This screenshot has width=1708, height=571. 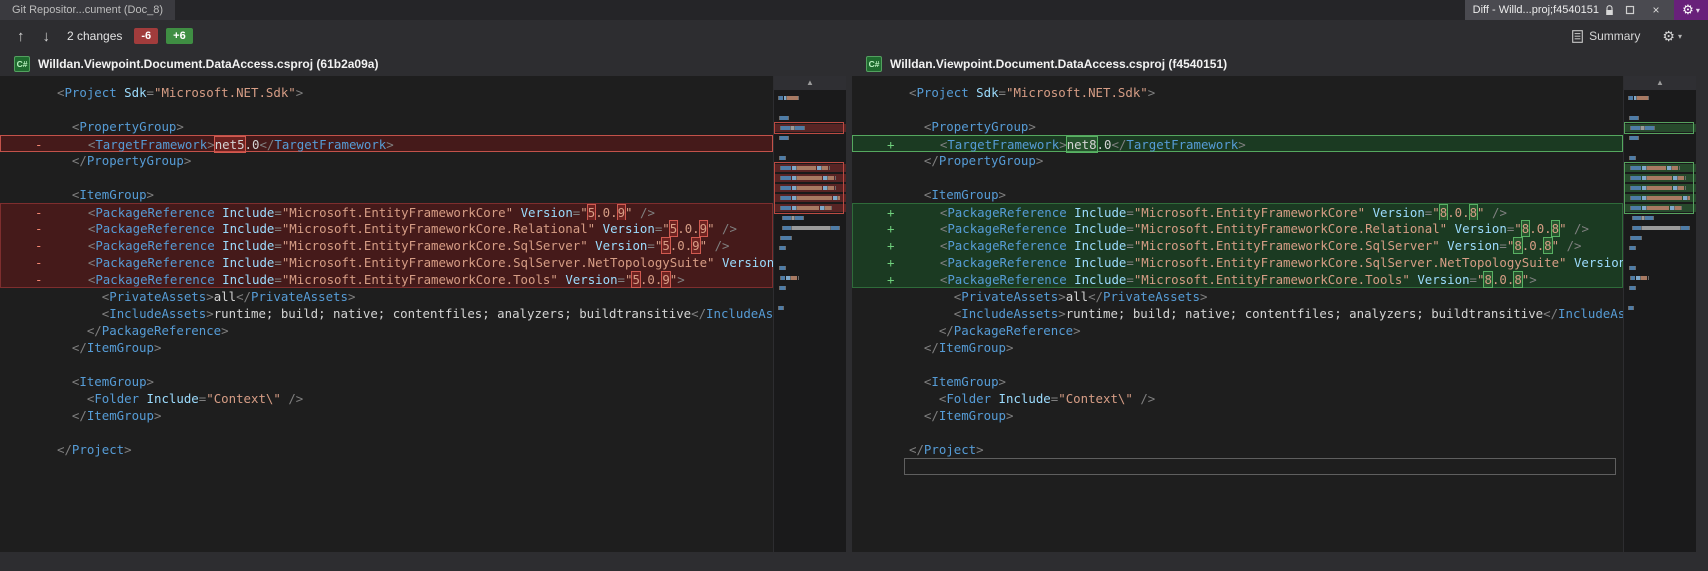 I want to click on code-token: PrivateAssets, so click(x=158, y=296).